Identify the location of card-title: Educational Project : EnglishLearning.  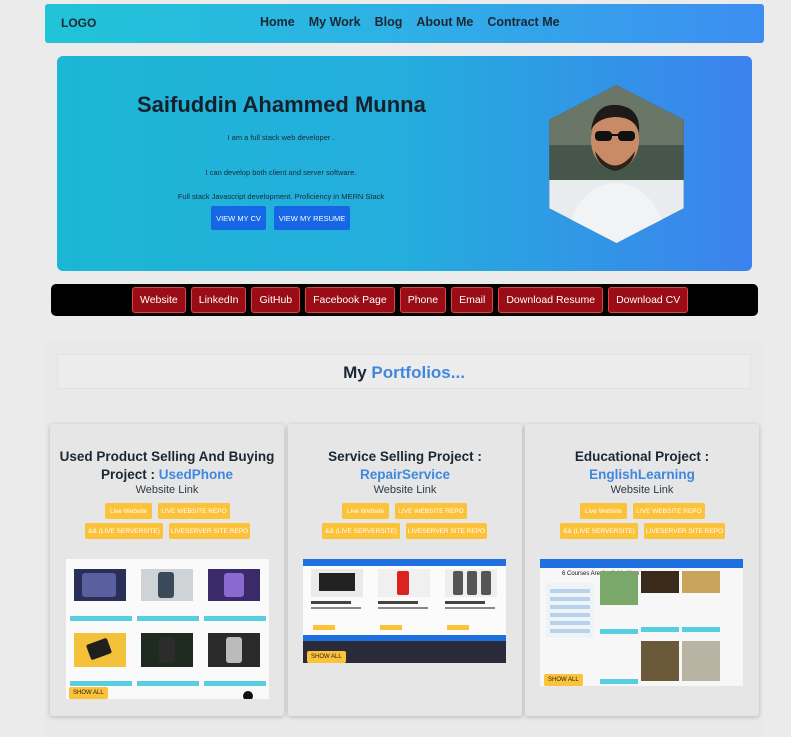
(642, 466).